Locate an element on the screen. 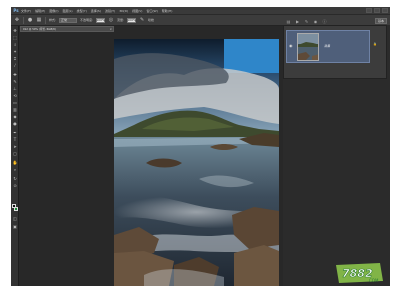  brush-icon: ✎ is located at coordinates (306, 21).